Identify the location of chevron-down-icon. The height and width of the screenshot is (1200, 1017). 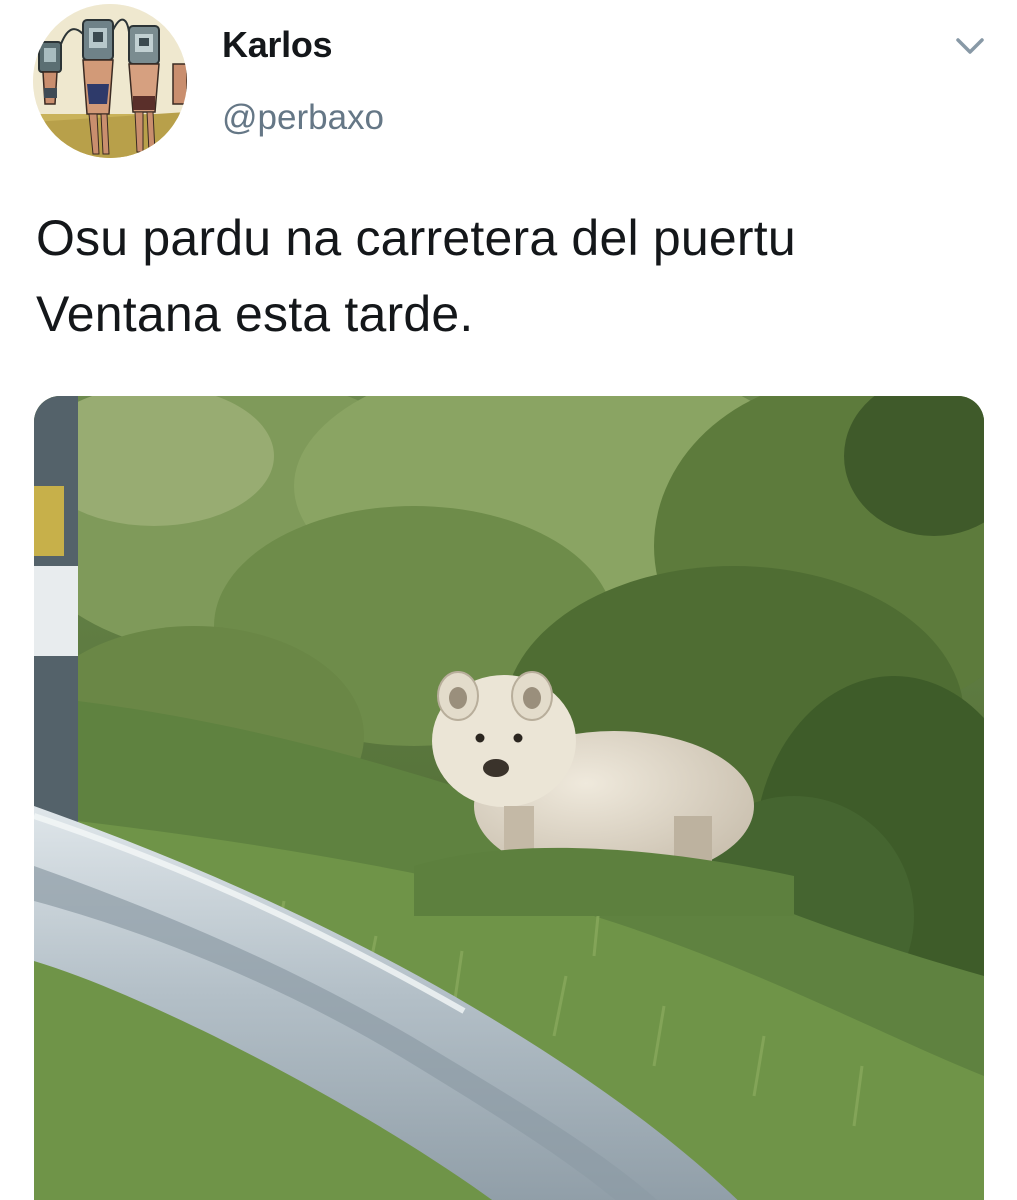
(970, 46).